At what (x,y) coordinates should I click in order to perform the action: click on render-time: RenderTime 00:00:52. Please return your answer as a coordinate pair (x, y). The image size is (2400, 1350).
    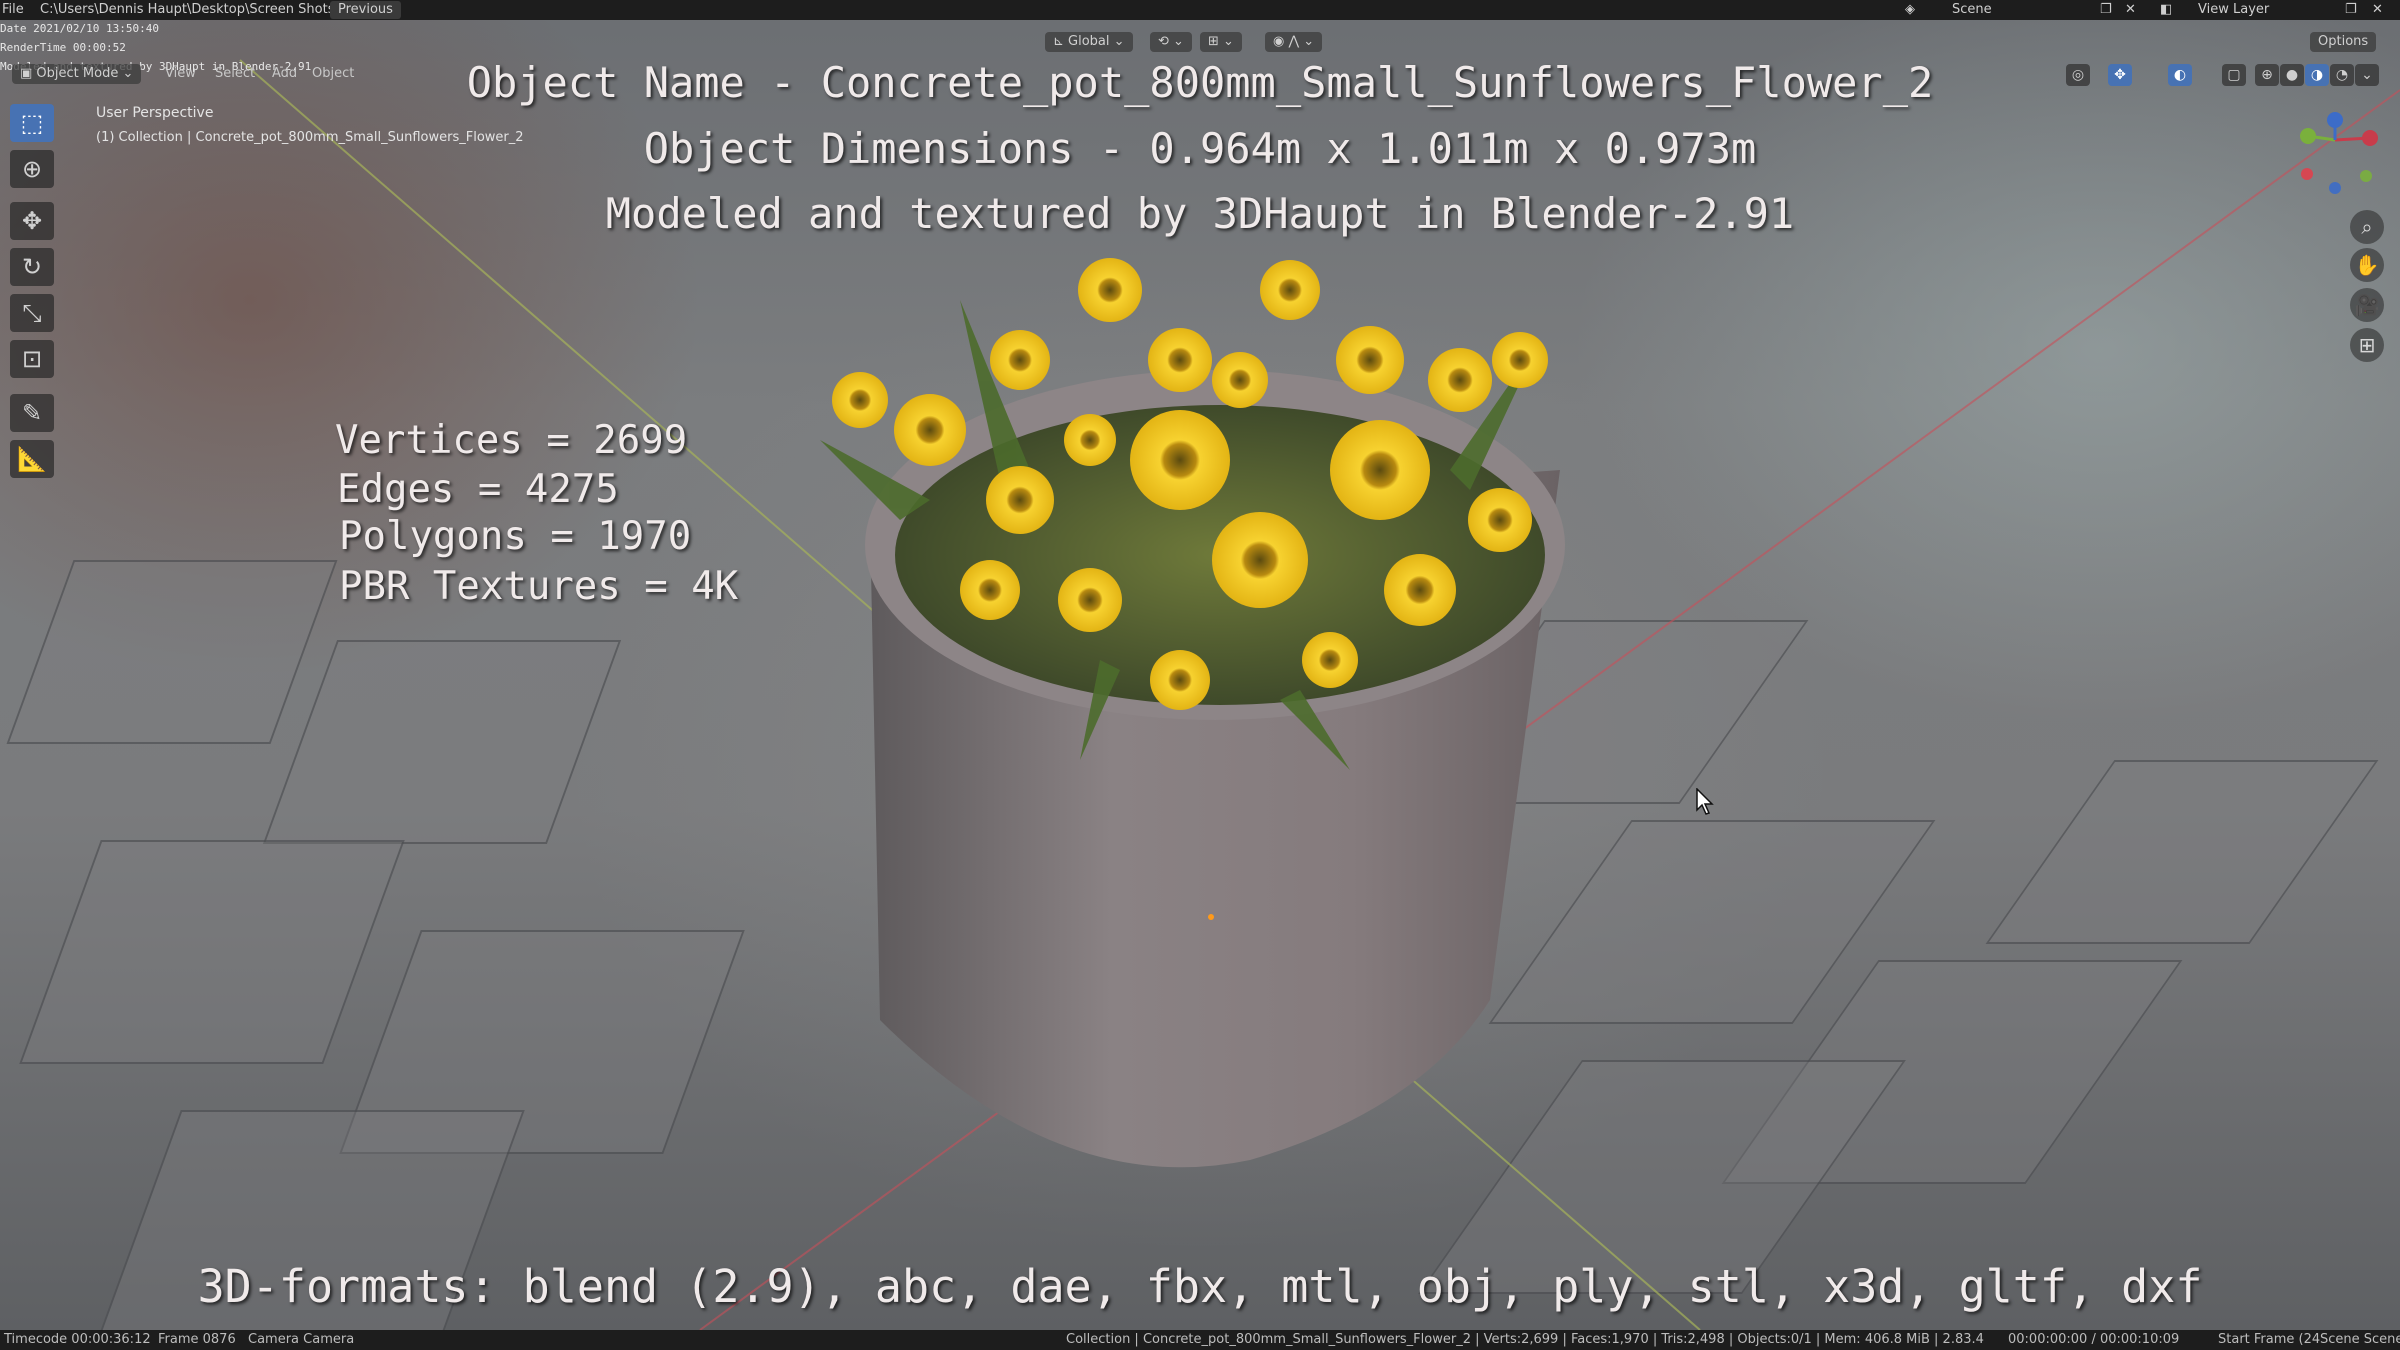
    Looking at the image, I should click on (63, 47).